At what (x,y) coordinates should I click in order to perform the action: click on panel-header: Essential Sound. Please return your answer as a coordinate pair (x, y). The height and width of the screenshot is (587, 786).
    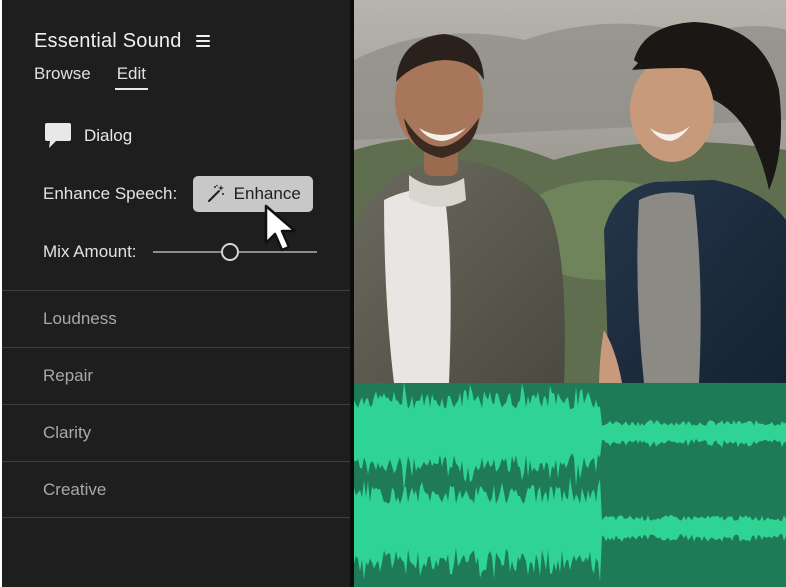
    Looking at the image, I should click on (122, 41).